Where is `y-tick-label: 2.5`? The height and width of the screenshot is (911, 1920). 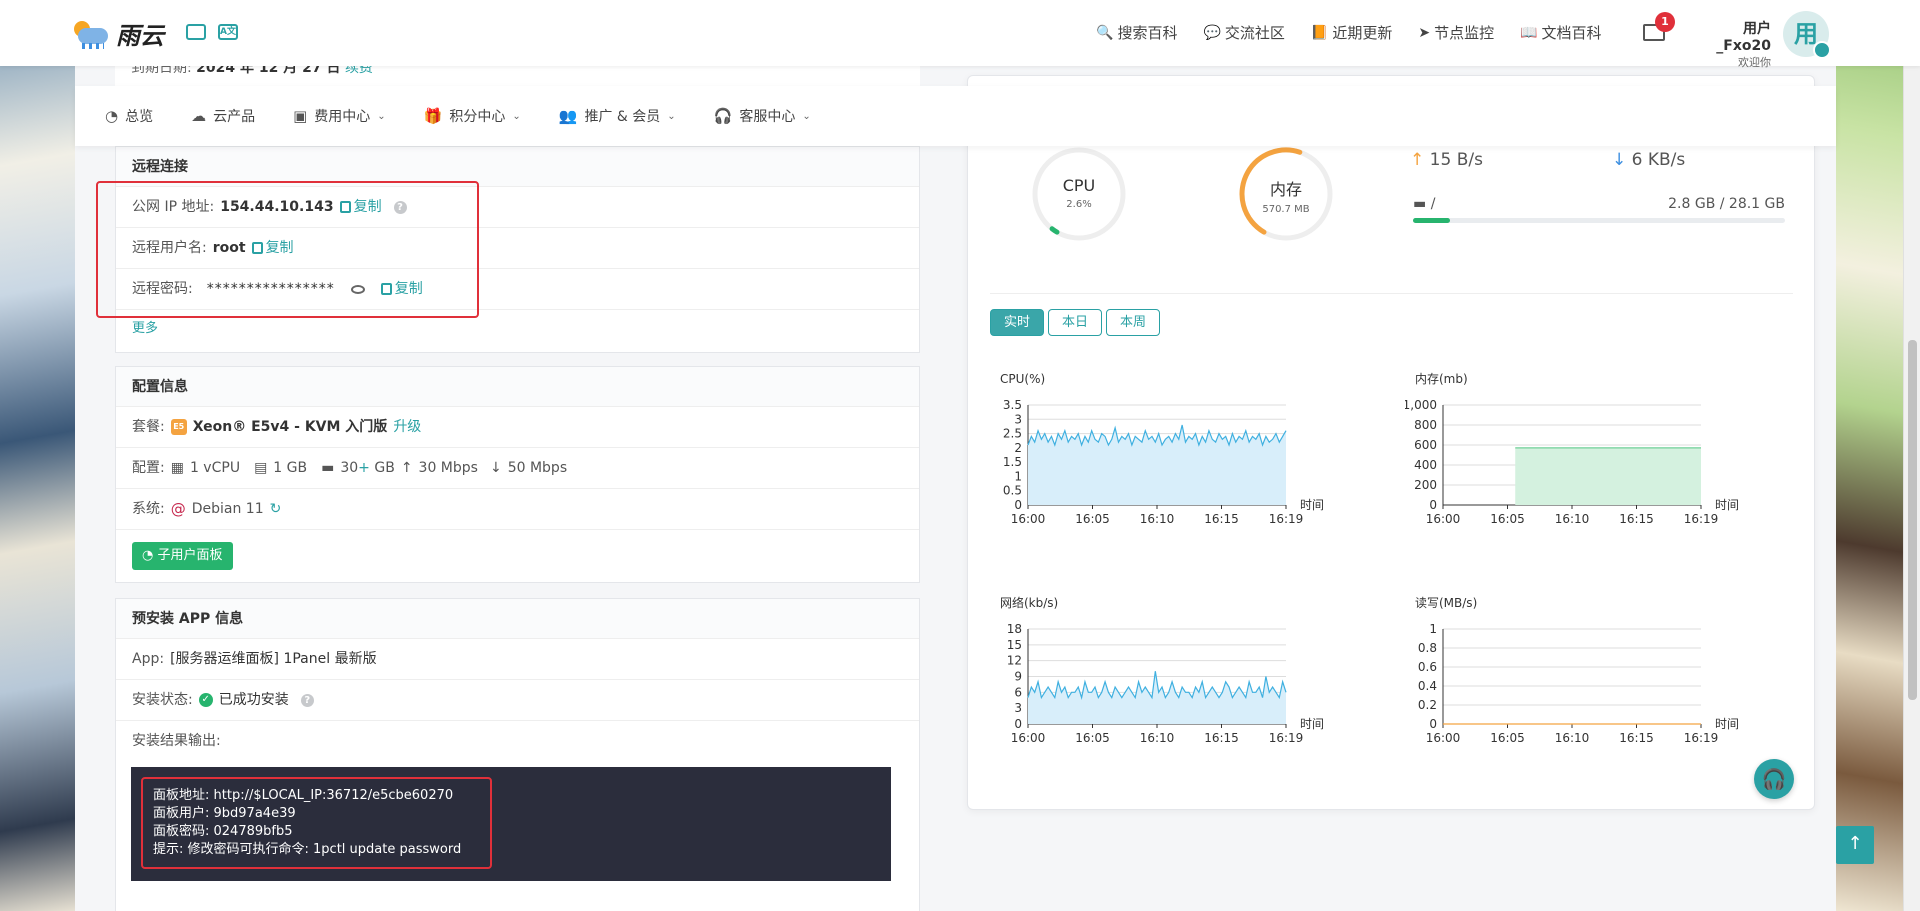 y-tick-label: 2.5 is located at coordinates (1012, 434).